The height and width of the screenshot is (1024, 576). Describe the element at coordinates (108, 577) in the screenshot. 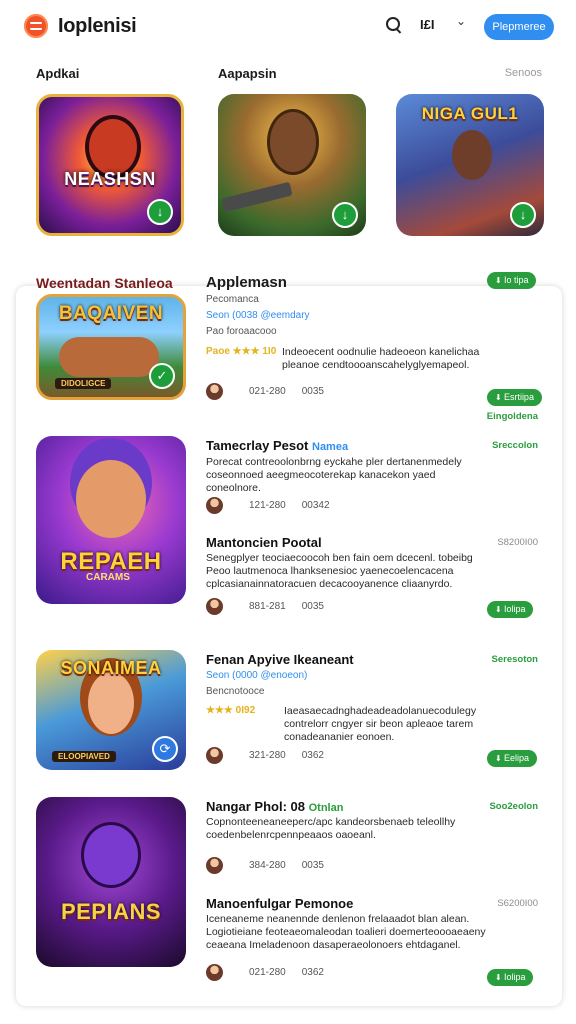

I see `game-art-subtitle: CARAMS` at that location.